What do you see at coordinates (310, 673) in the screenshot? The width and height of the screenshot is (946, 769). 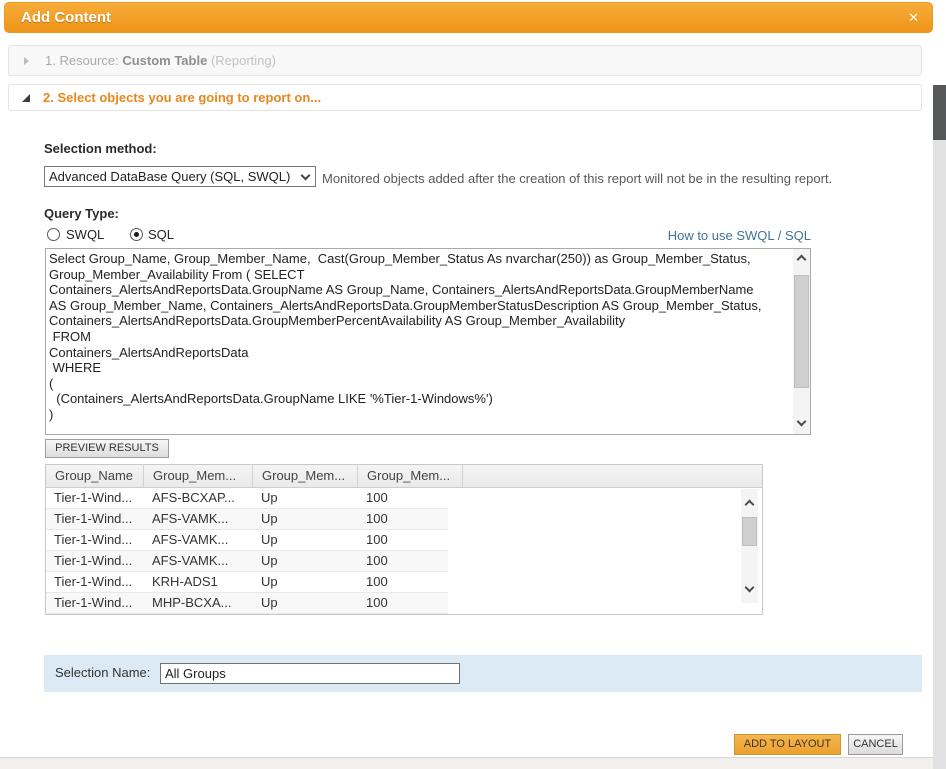 I see `selection-name-input` at bounding box center [310, 673].